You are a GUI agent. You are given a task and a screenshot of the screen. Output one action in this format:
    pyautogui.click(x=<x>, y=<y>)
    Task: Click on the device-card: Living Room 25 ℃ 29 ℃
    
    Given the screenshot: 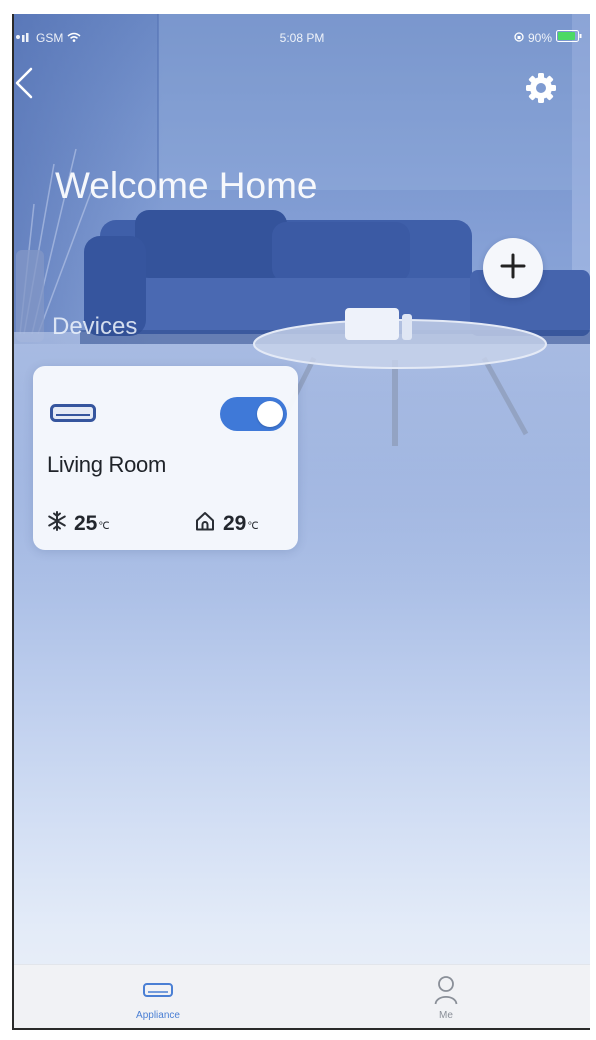 What is the action you would take?
    pyautogui.click(x=165, y=458)
    